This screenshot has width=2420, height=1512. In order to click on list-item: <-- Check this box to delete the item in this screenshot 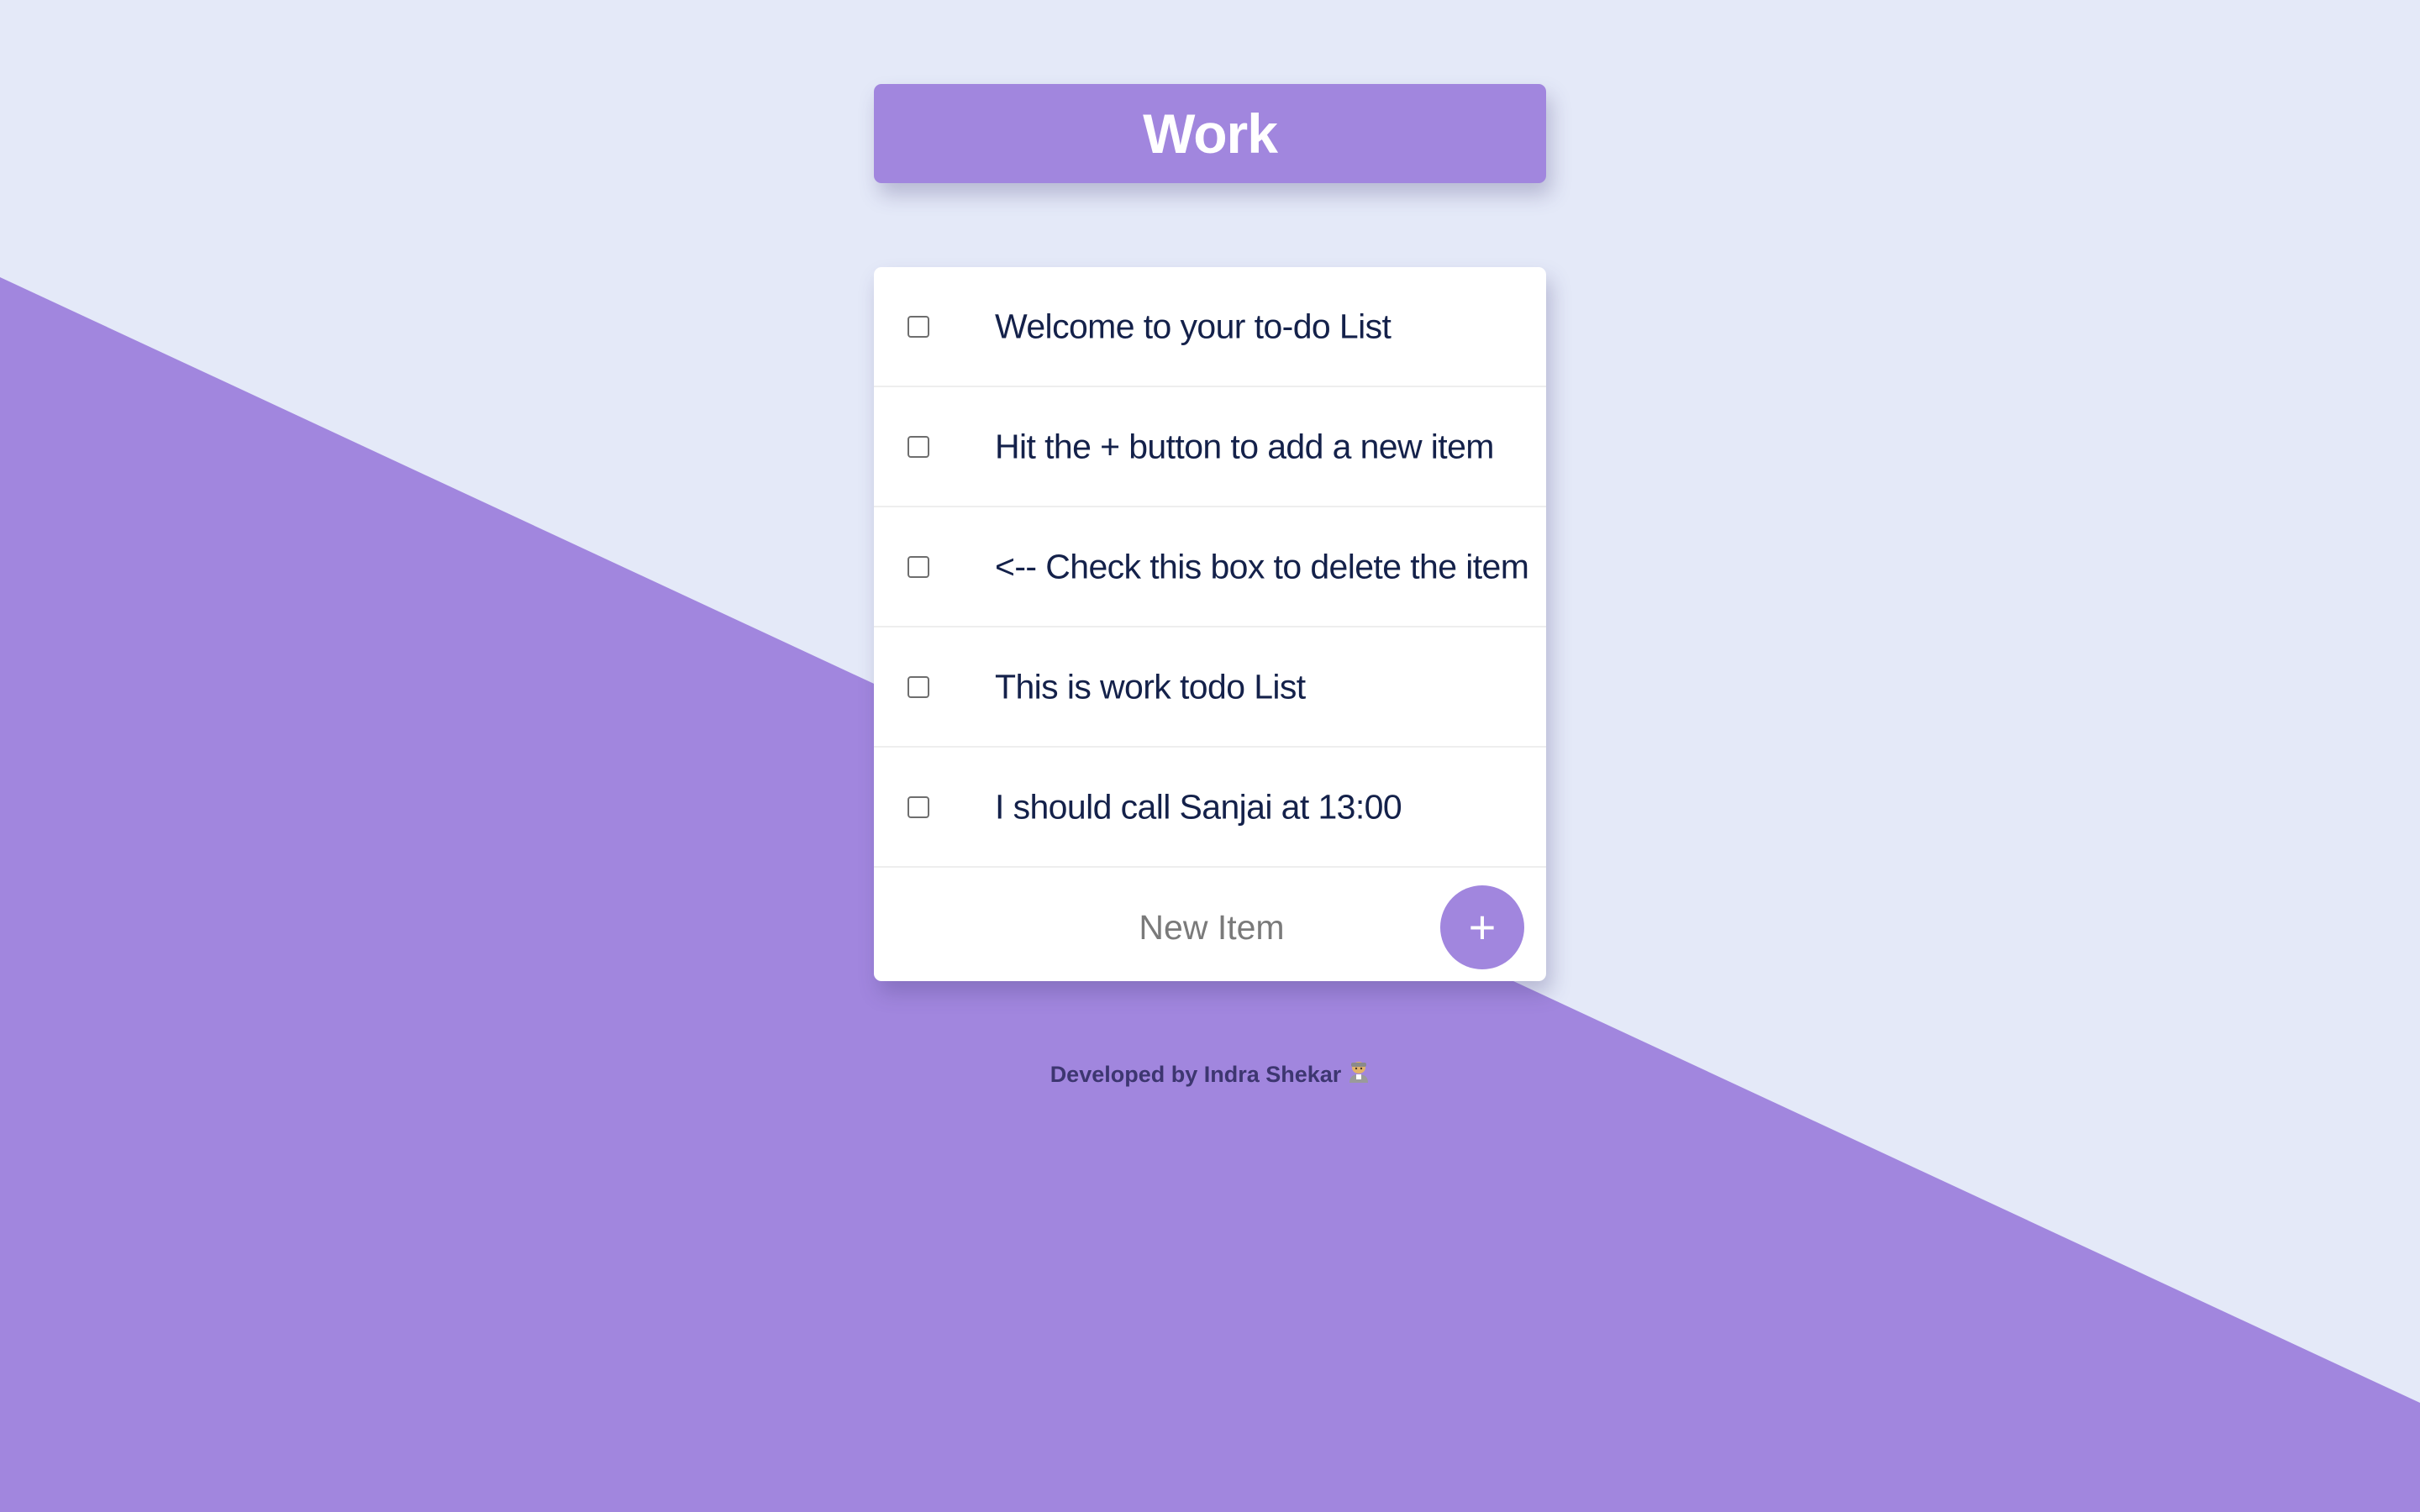, I will do `click(1210, 567)`.